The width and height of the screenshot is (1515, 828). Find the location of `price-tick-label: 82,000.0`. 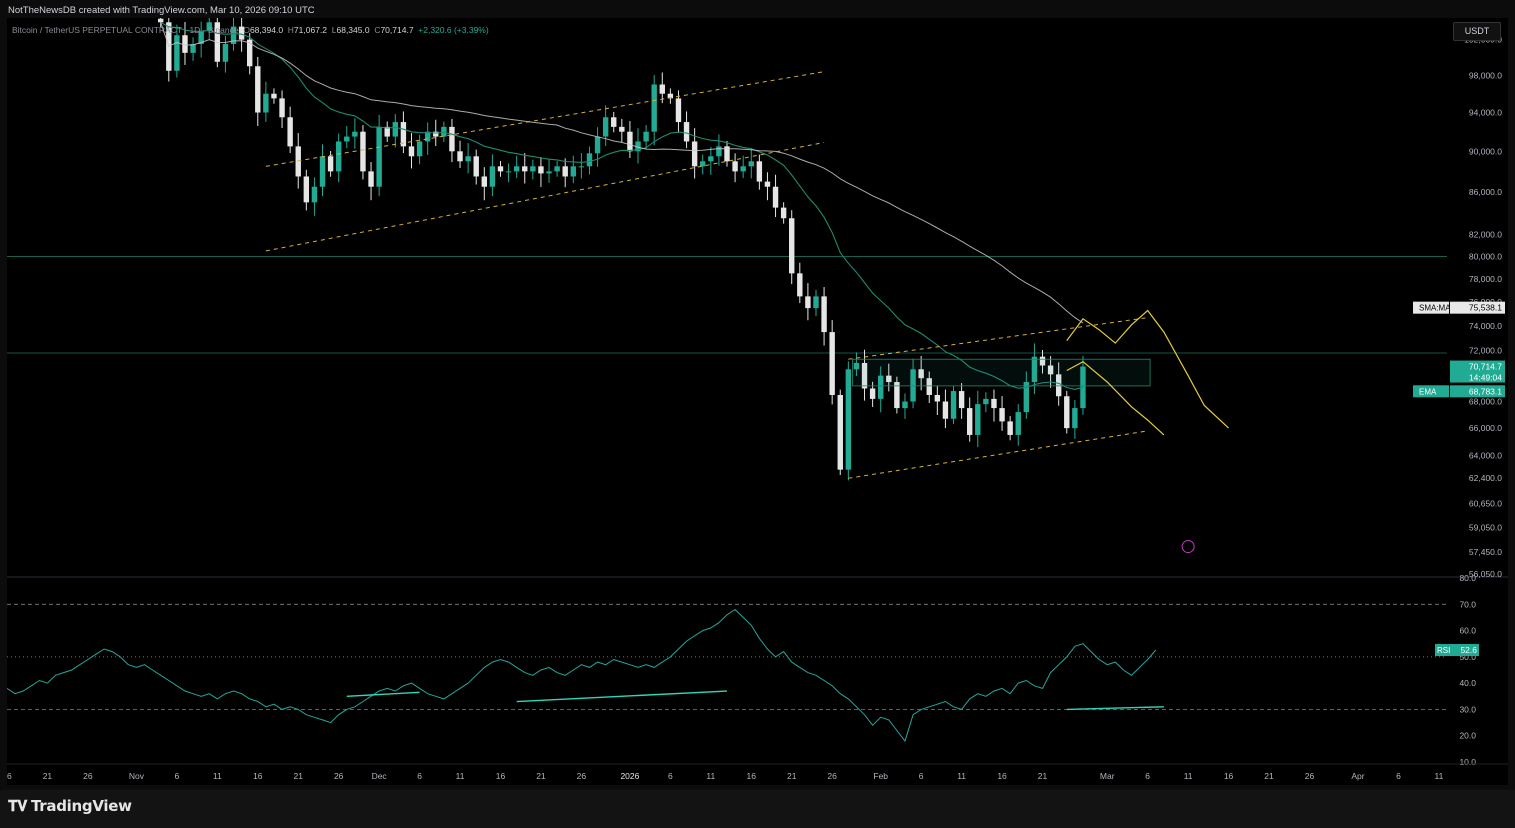

price-tick-label: 82,000.0 is located at coordinates (1485, 234).